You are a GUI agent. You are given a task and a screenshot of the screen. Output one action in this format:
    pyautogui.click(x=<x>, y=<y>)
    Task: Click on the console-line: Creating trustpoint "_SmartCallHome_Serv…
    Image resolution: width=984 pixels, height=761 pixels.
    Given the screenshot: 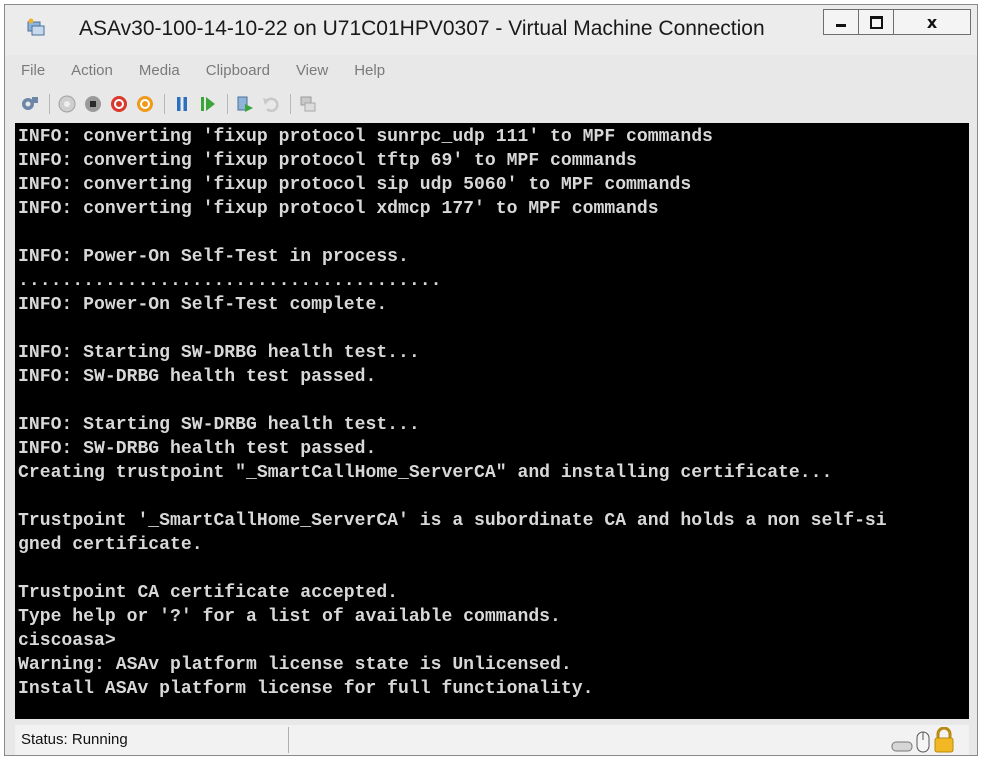 What is the action you would take?
    pyautogui.click(x=425, y=473)
    